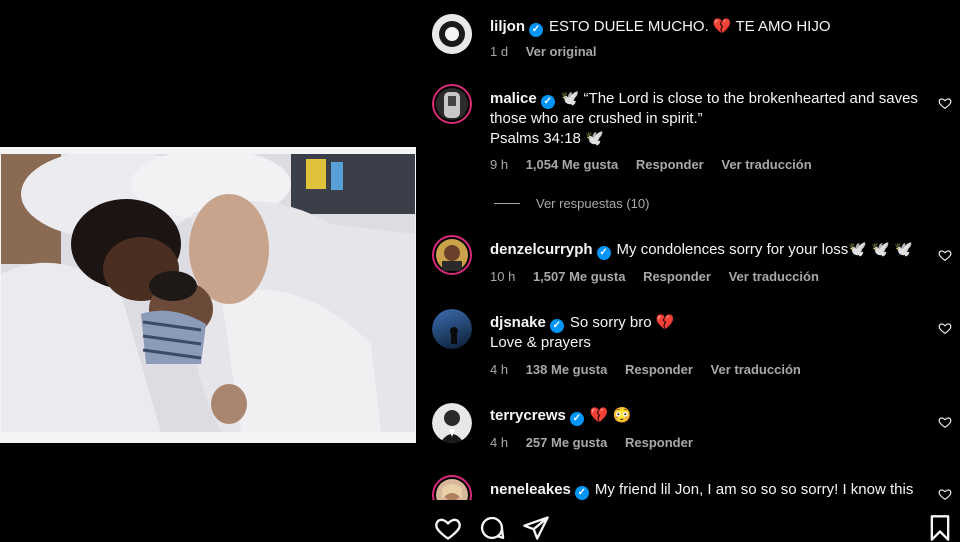 This screenshot has height=542, width=960. What do you see at coordinates (561, 51) in the screenshot?
I see `see-original-link: Ver original` at bounding box center [561, 51].